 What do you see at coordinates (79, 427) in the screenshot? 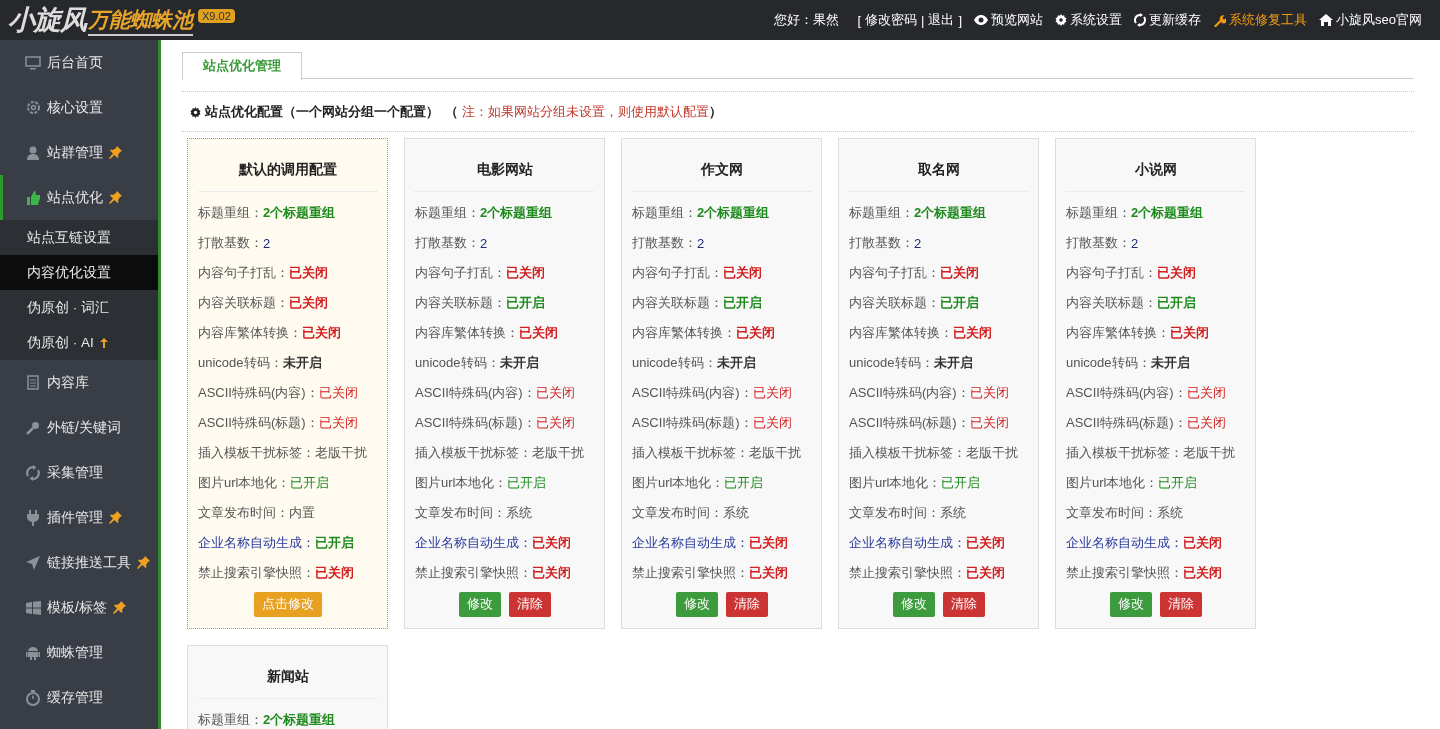
I see `sidebar-item: 外链/关键词` at bounding box center [79, 427].